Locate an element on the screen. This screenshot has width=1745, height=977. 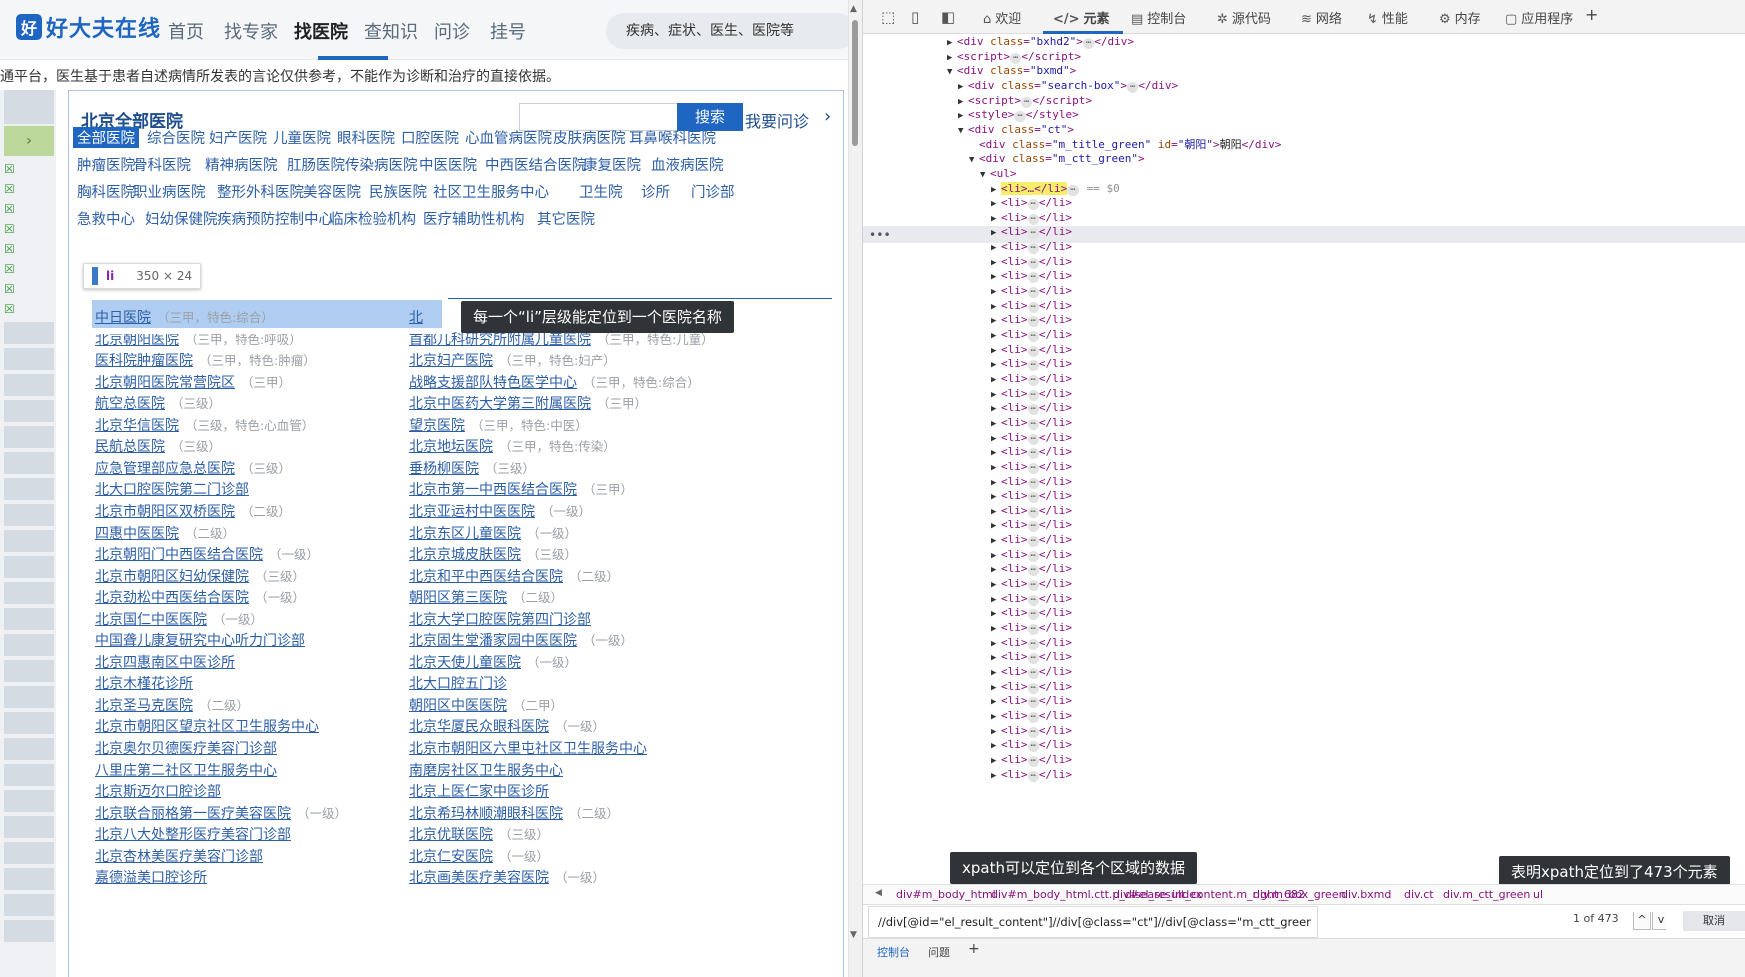
drawer-tab-issues: 问题 is located at coordinates (939, 952).